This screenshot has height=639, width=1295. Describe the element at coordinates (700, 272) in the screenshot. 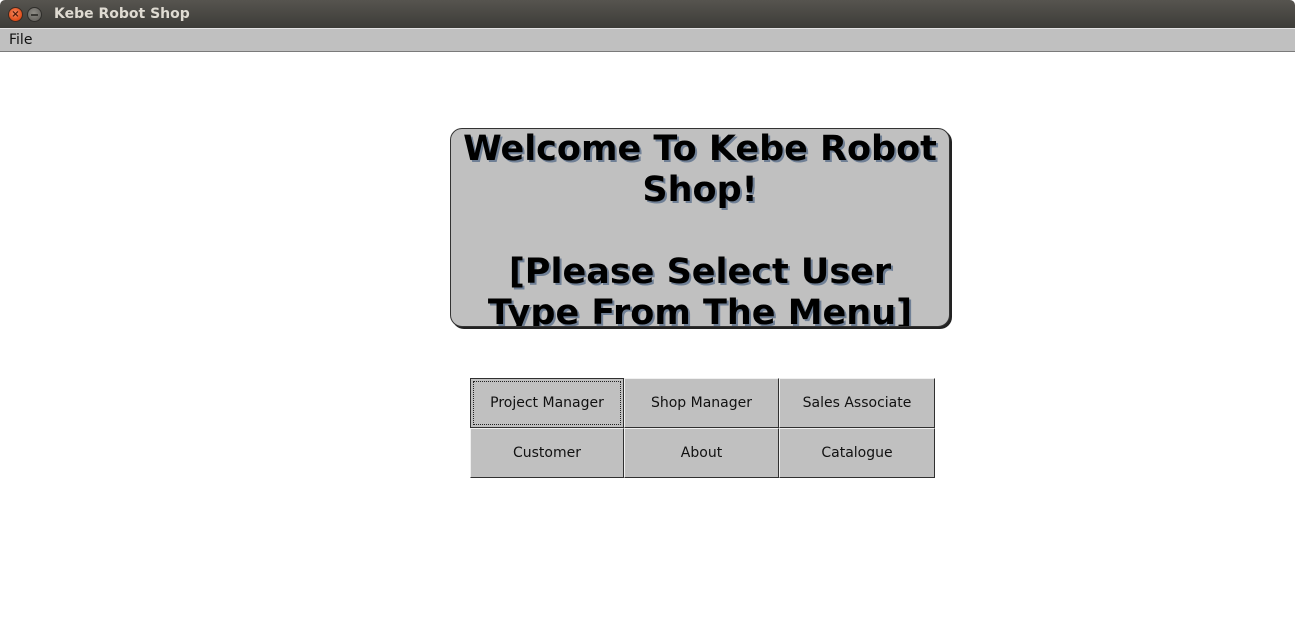

I see `welcome-line-3: [Please Select User` at that location.